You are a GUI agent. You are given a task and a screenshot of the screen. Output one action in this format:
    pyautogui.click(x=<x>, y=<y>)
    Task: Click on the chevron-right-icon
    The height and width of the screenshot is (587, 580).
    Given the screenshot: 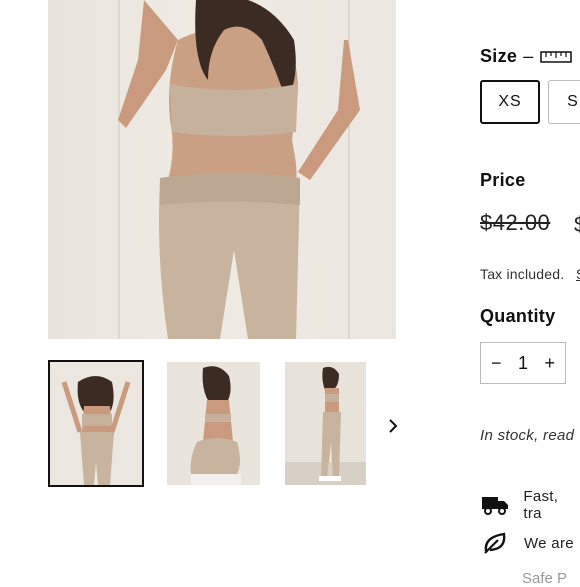 What is the action you would take?
    pyautogui.click(x=393, y=426)
    